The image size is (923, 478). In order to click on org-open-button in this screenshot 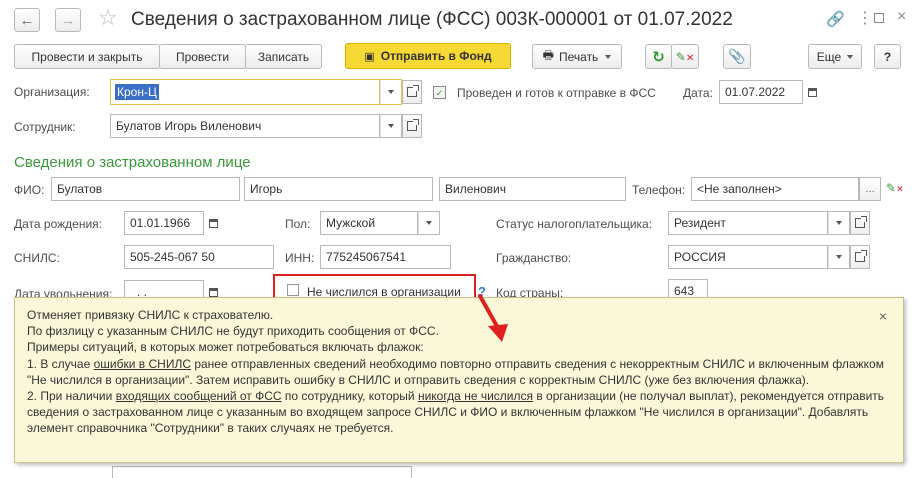, I will do `click(412, 92)`.